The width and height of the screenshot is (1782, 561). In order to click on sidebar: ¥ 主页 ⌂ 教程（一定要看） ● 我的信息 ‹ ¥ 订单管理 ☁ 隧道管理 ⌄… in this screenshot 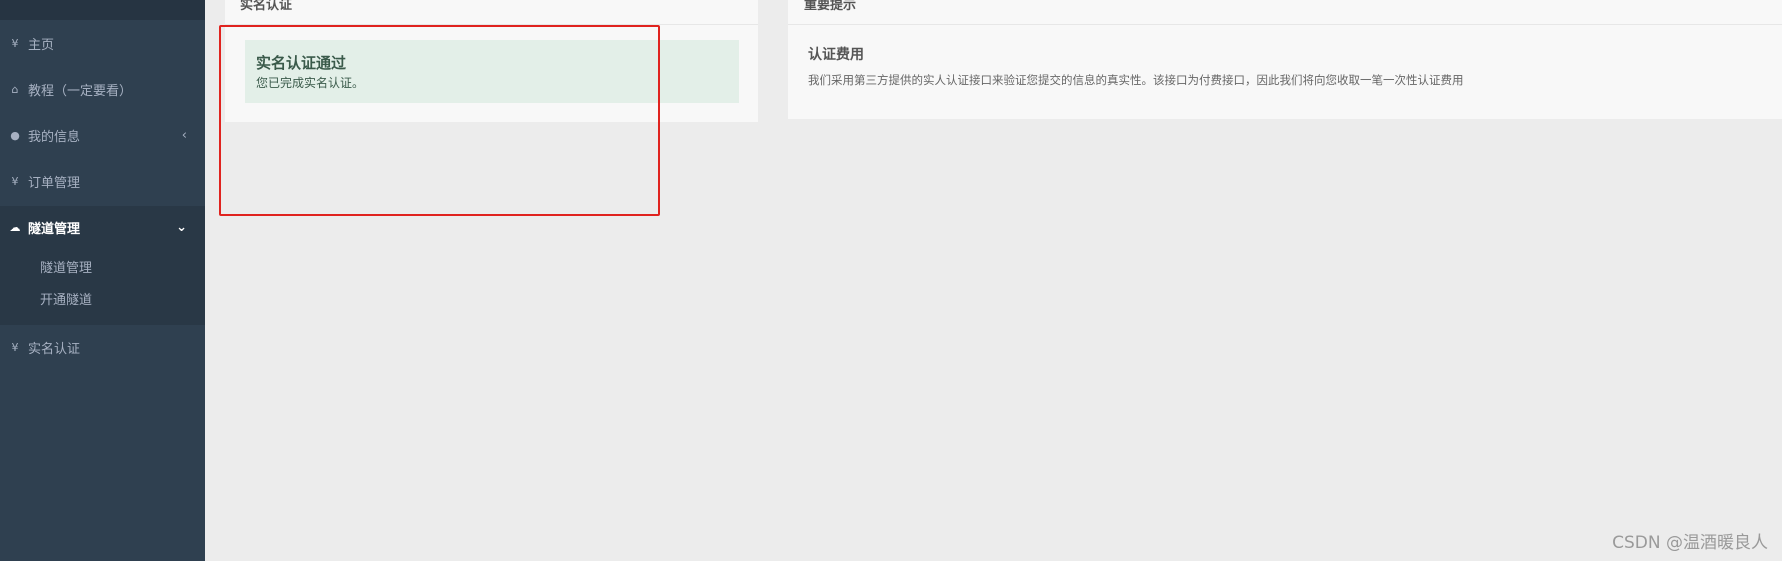, I will do `click(102, 280)`.